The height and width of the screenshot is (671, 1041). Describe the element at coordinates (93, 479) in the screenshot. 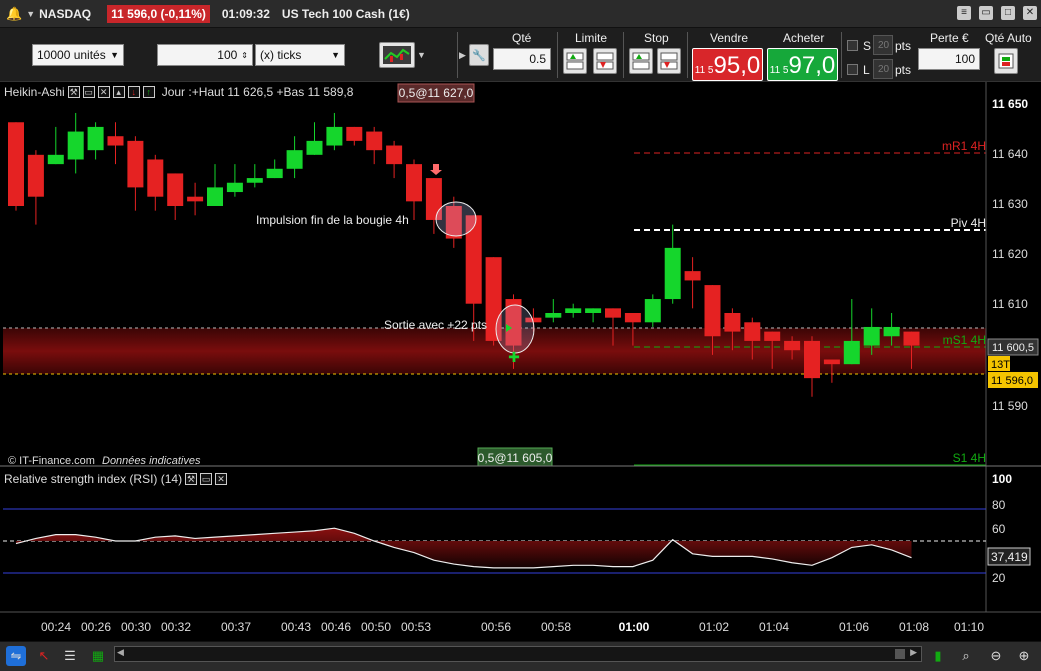

I see `rsi-title: Relative strength index (RSI) (14)` at that location.